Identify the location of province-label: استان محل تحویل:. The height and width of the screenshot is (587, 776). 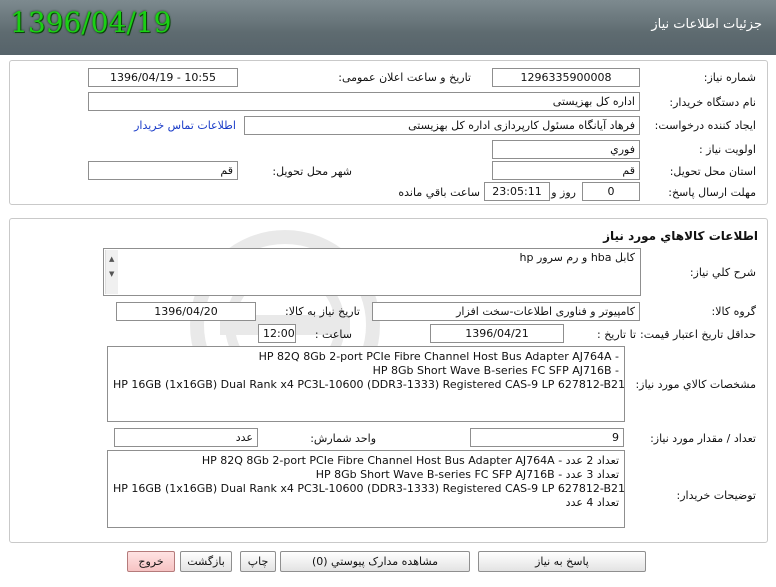
(712, 171).